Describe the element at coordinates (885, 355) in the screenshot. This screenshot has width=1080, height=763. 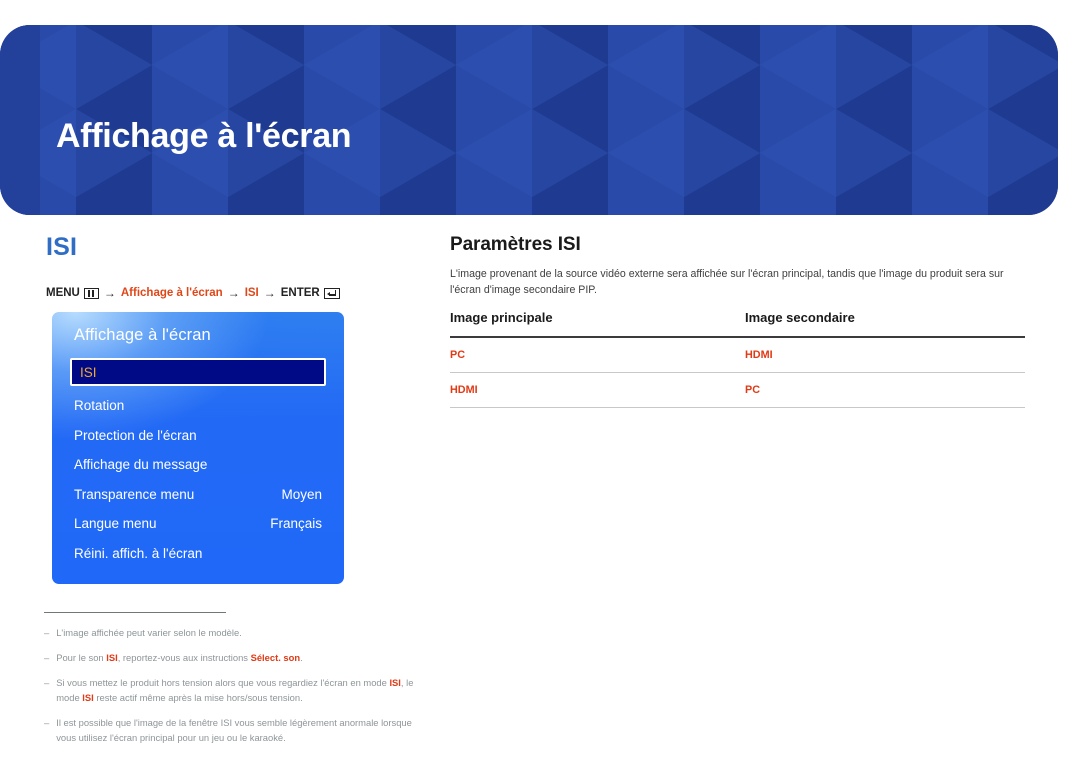
I see `table-cell-sub-source: HDMI` at that location.